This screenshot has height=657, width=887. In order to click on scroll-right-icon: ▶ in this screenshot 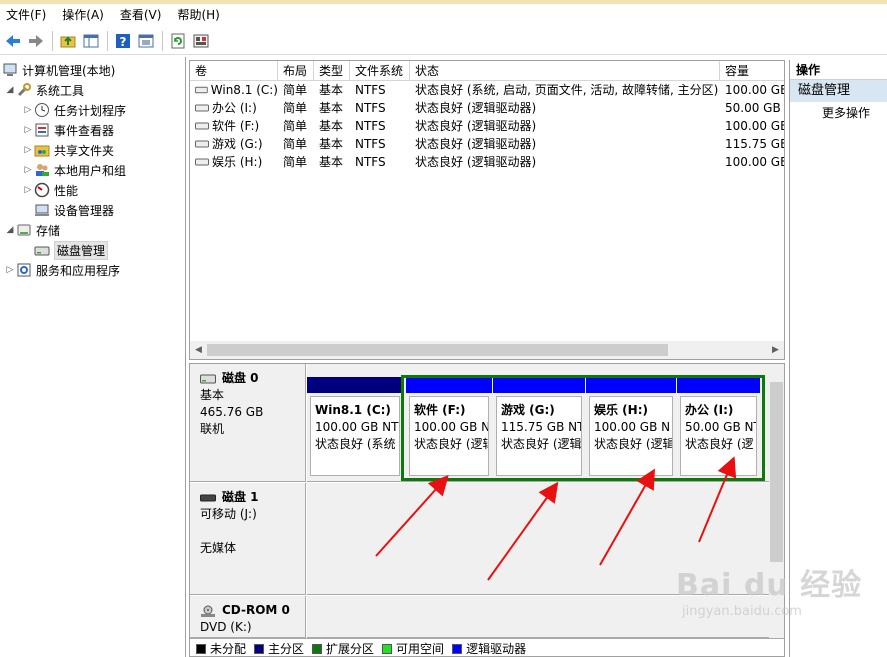, I will do `click(775, 350)`.